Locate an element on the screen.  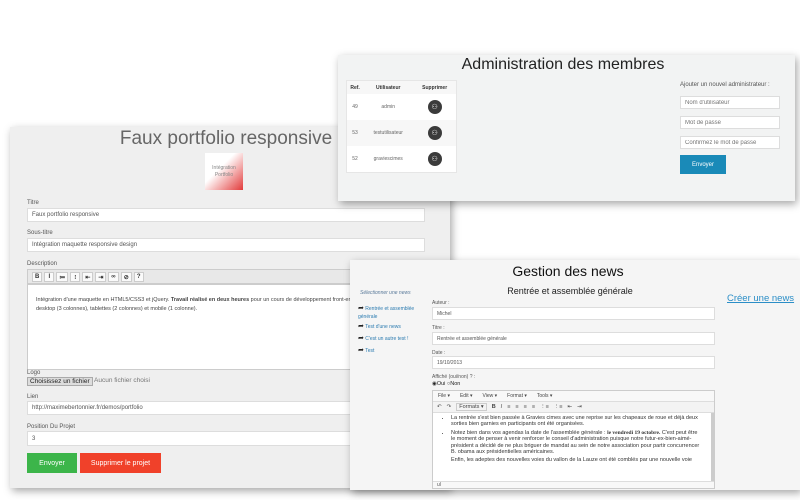
table-row: 52 graviescimes ⚇ is located at coordinates (401, 159).